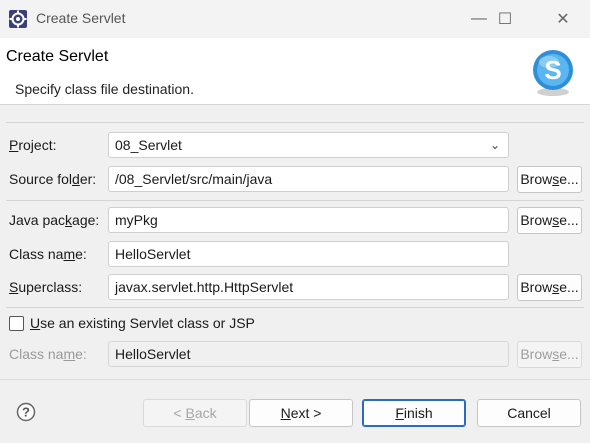 This screenshot has height=443, width=590. Describe the element at coordinates (18, 19) in the screenshot. I see `eclipse-gear-icon` at that location.